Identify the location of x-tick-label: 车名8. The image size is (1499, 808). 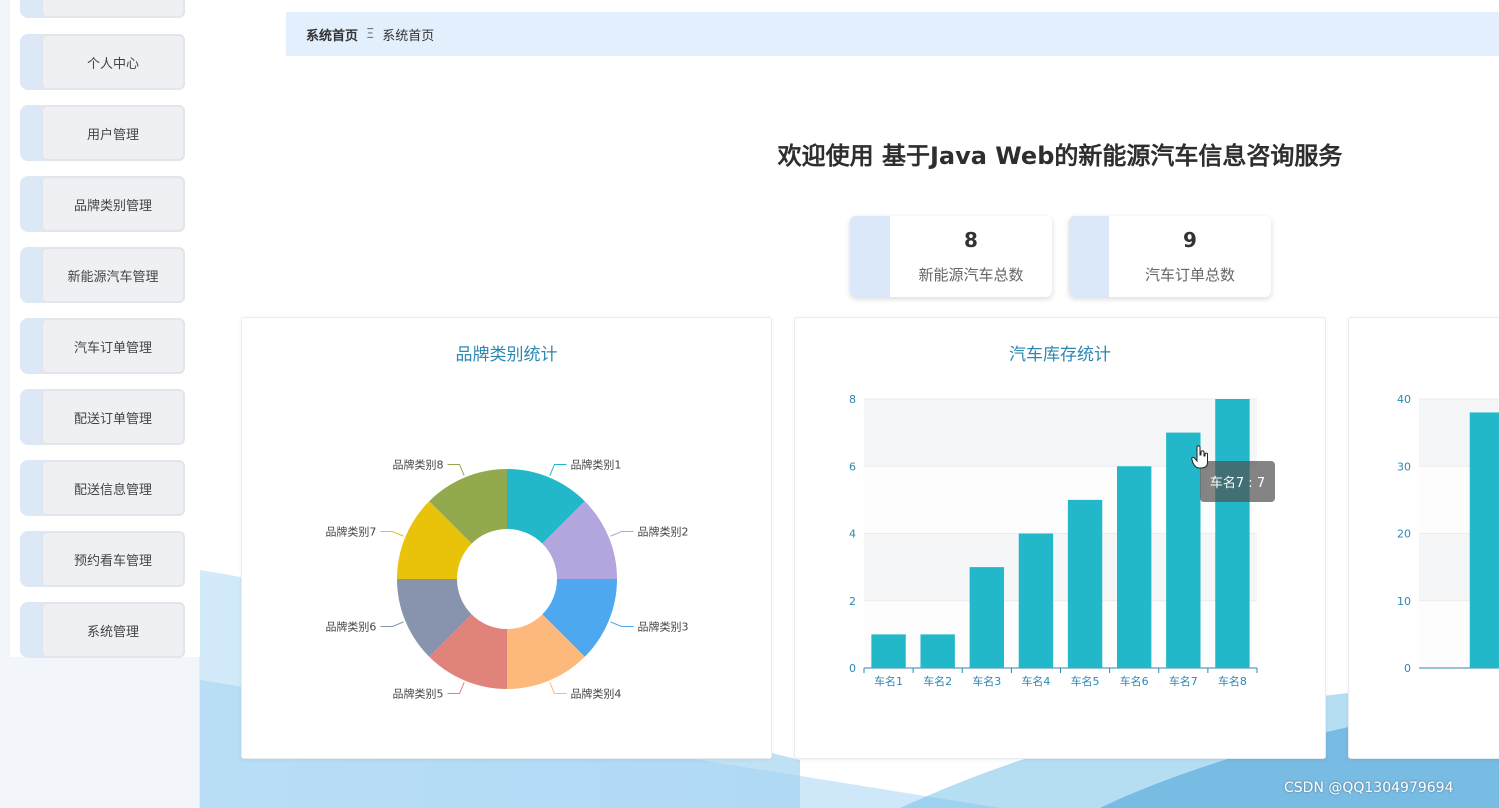
(1232, 681).